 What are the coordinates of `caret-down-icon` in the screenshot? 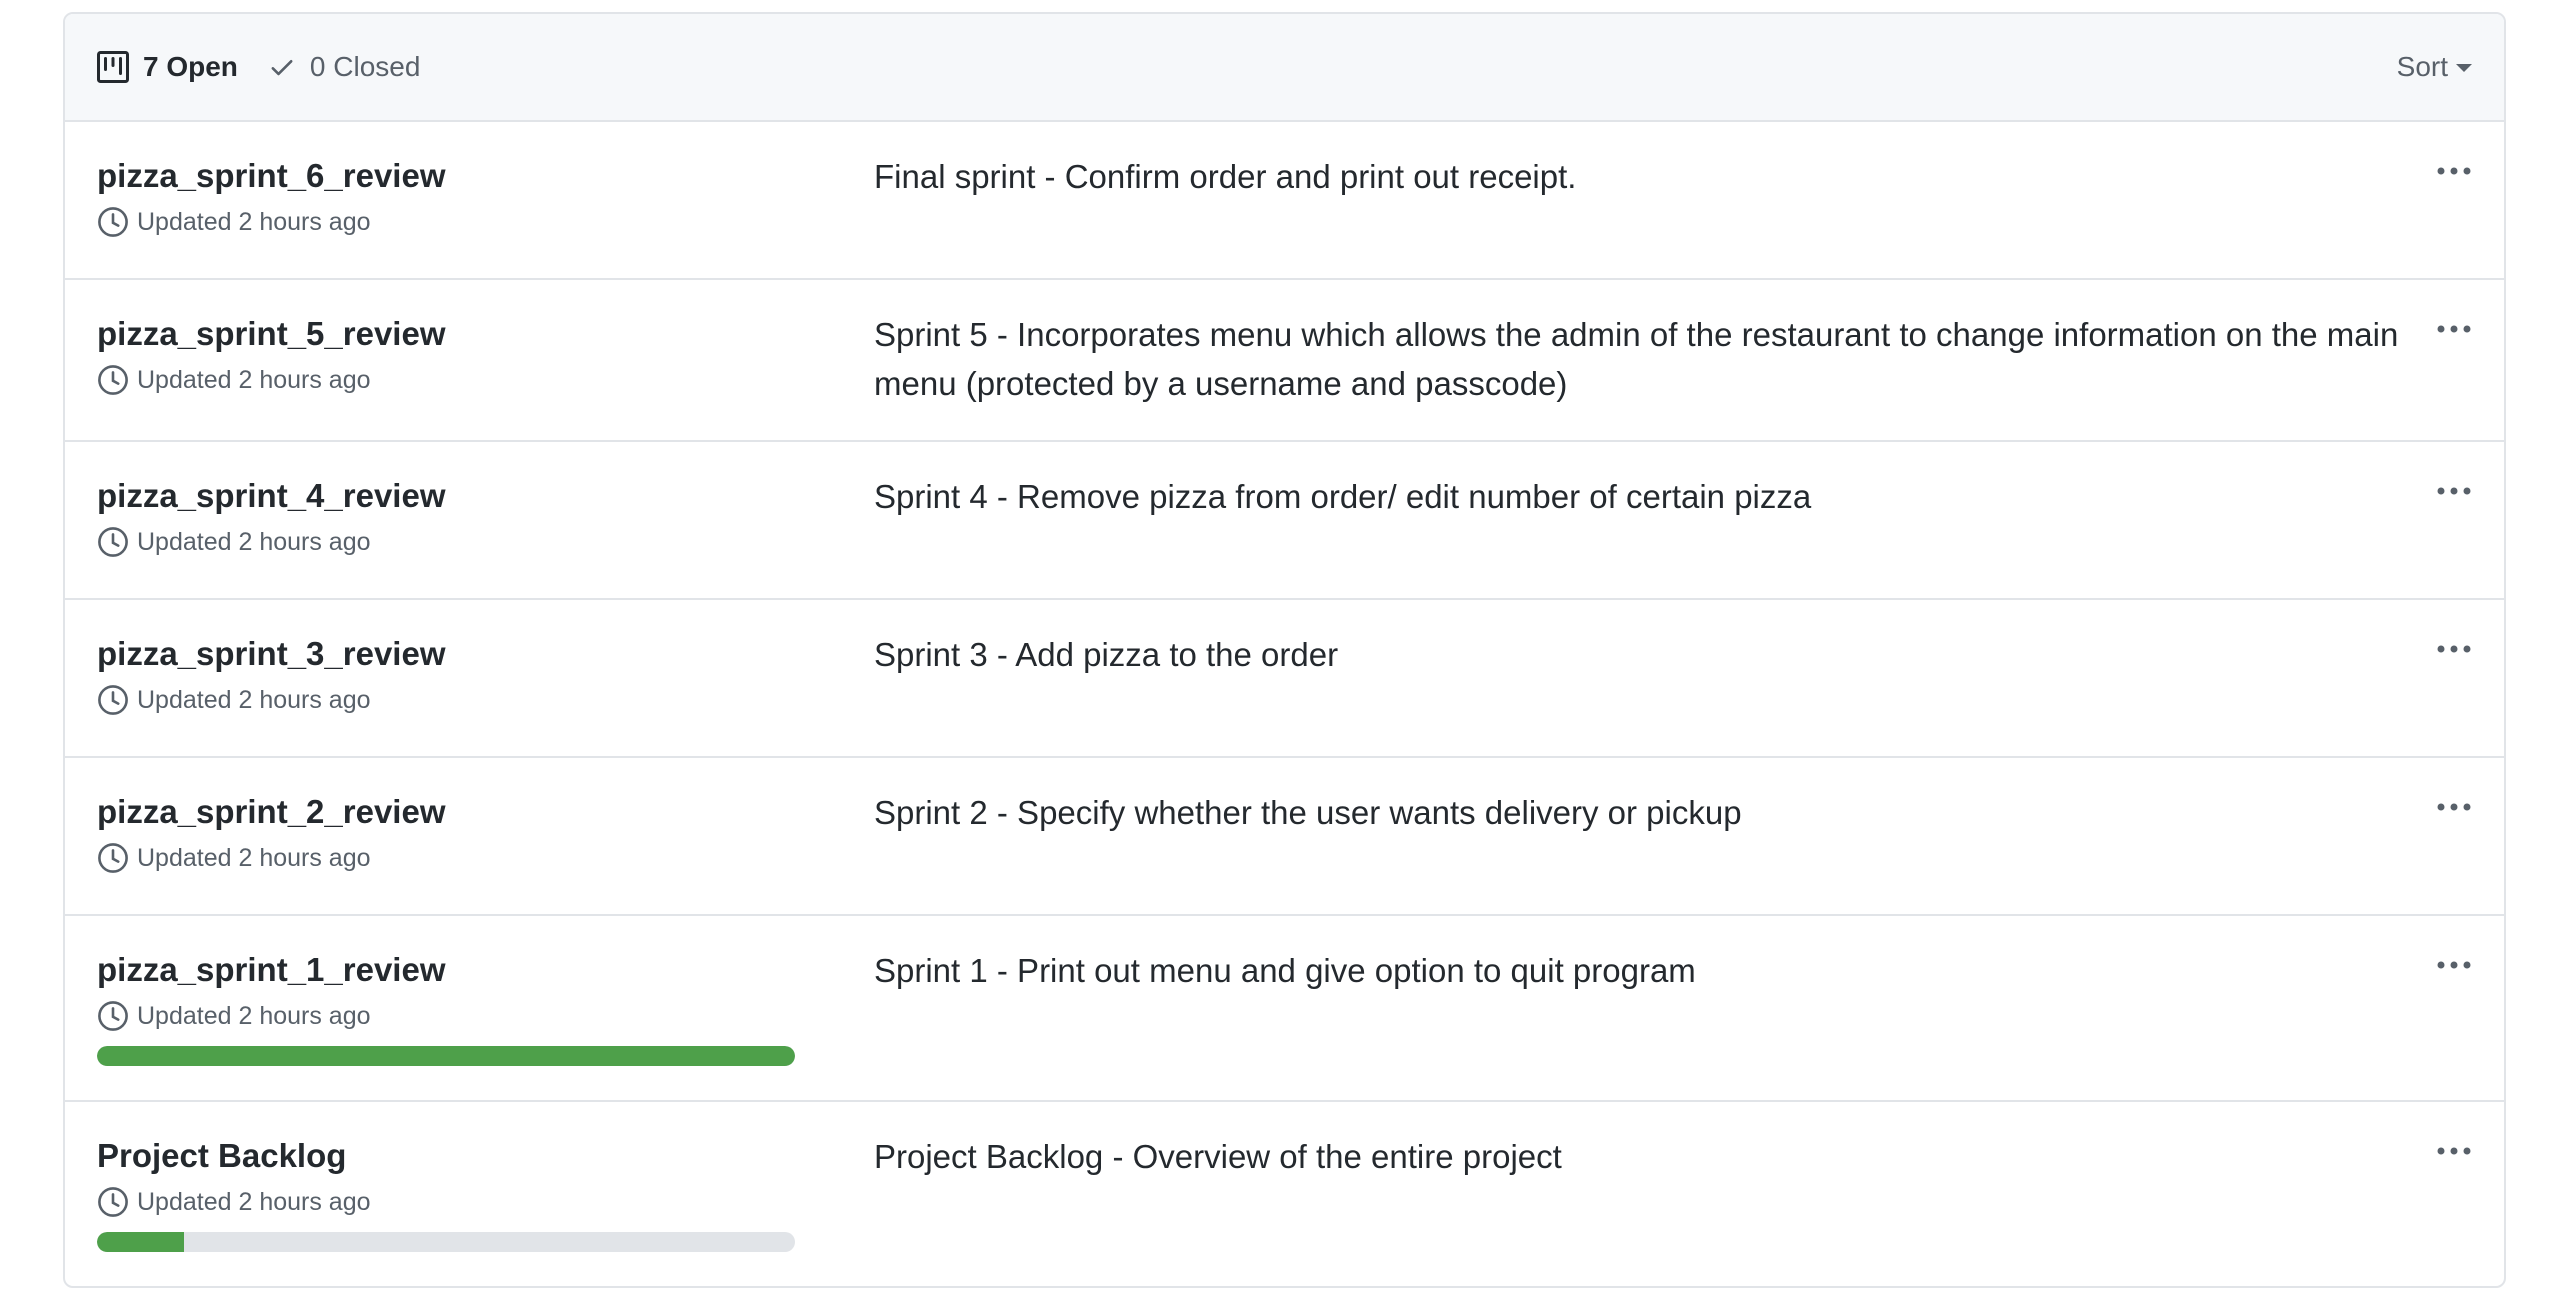 It's located at (2464, 68).